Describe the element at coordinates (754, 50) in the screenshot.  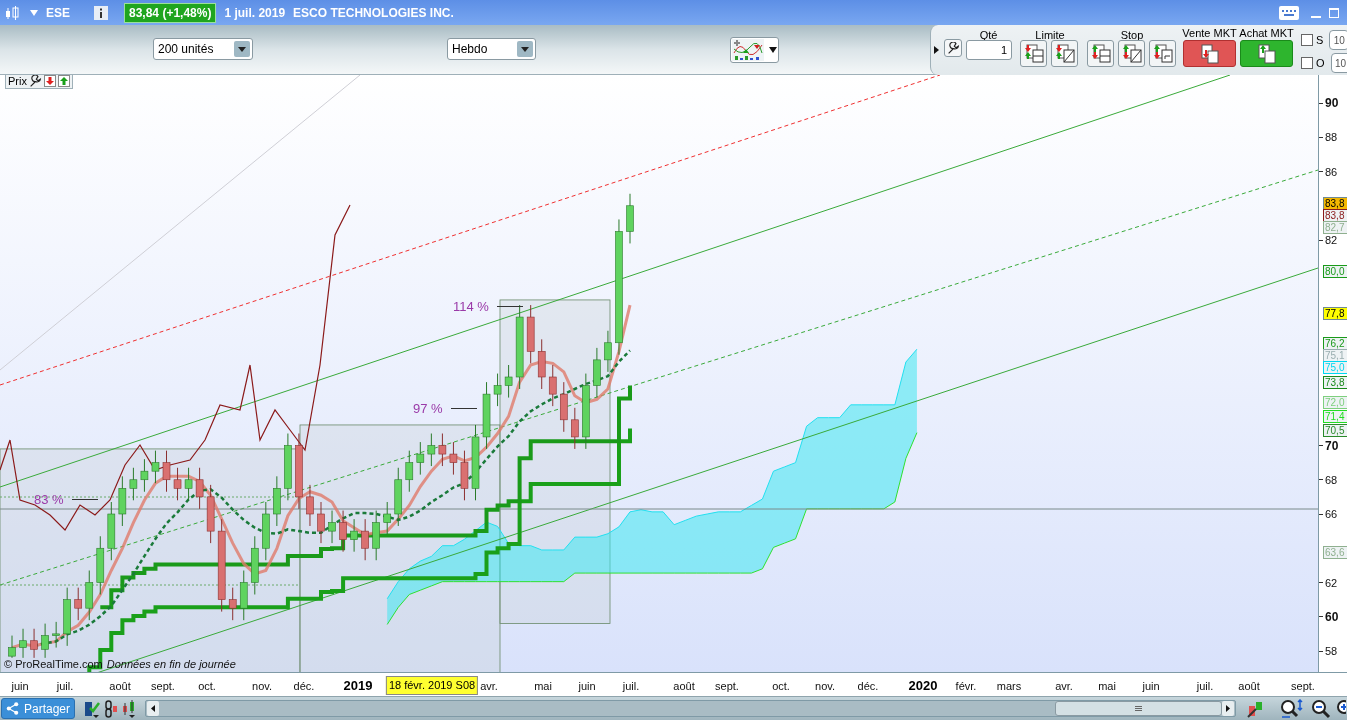
I see `indicator-button` at that location.